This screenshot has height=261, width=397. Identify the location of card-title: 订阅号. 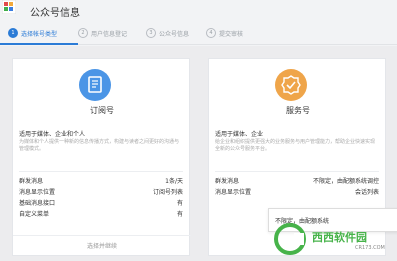
(102, 110).